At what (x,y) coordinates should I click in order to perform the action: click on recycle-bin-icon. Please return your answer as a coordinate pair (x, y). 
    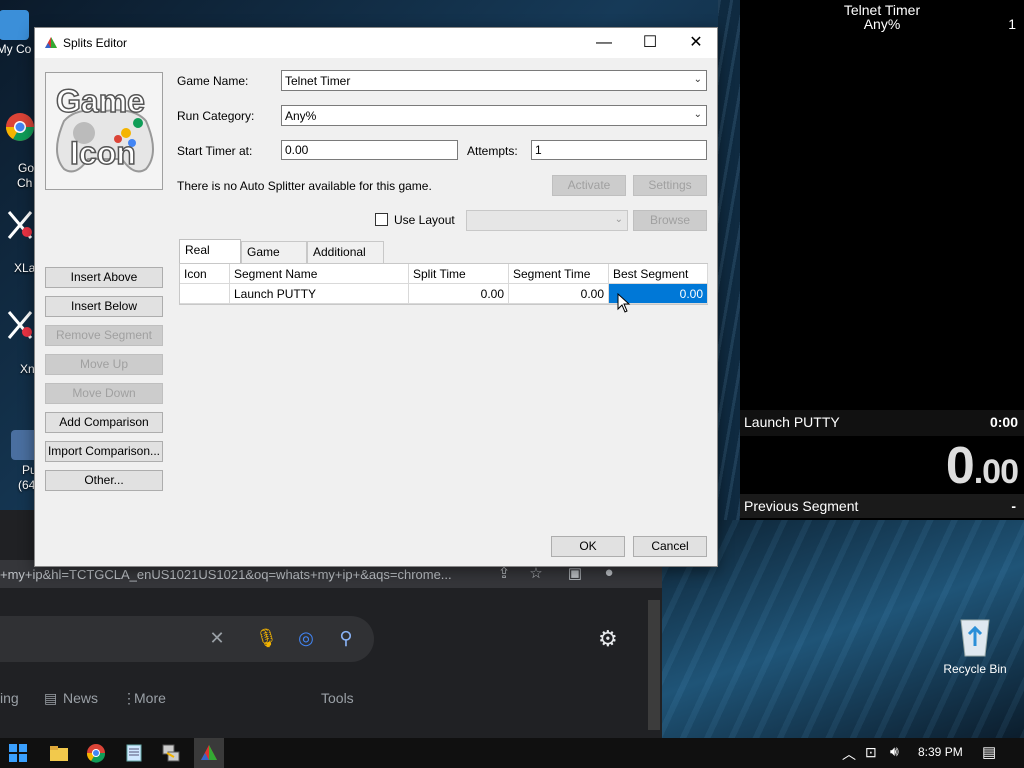
    Looking at the image, I should click on (975, 638).